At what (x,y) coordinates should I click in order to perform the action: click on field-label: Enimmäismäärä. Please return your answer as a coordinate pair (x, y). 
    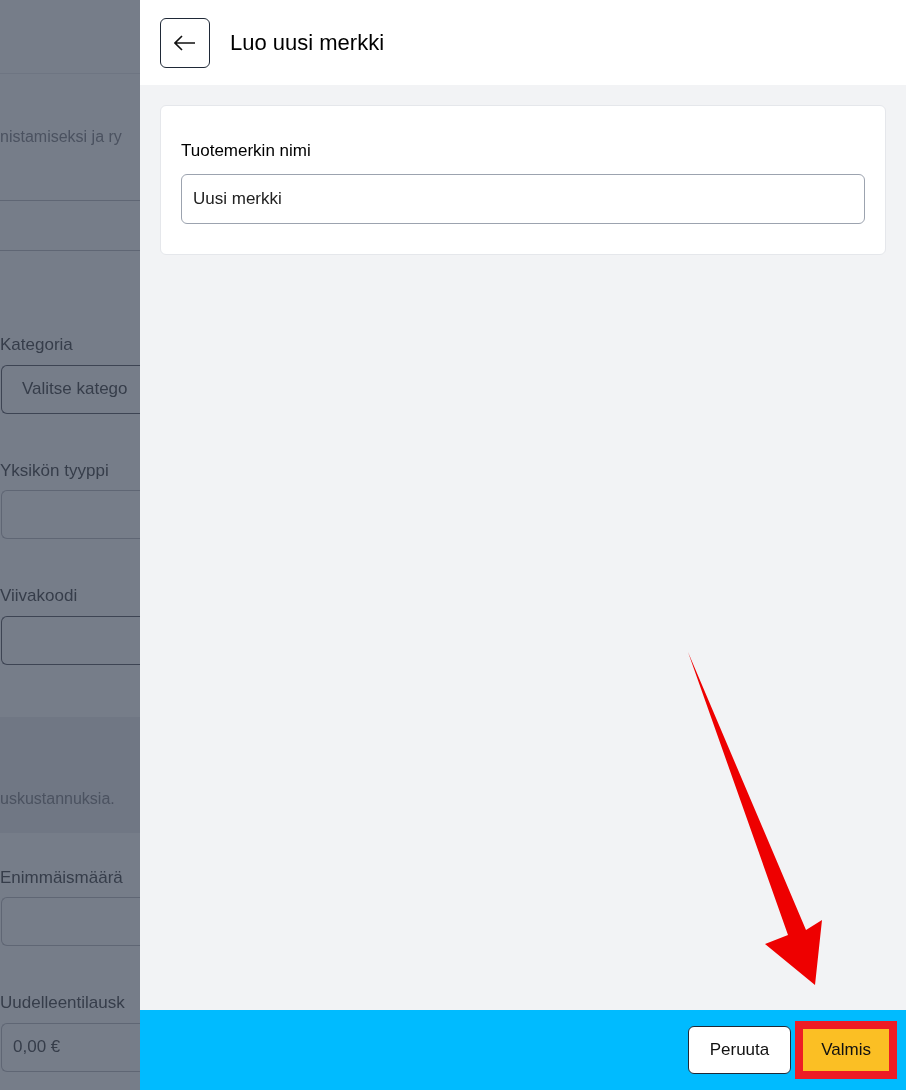
    Looking at the image, I should click on (62, 877).